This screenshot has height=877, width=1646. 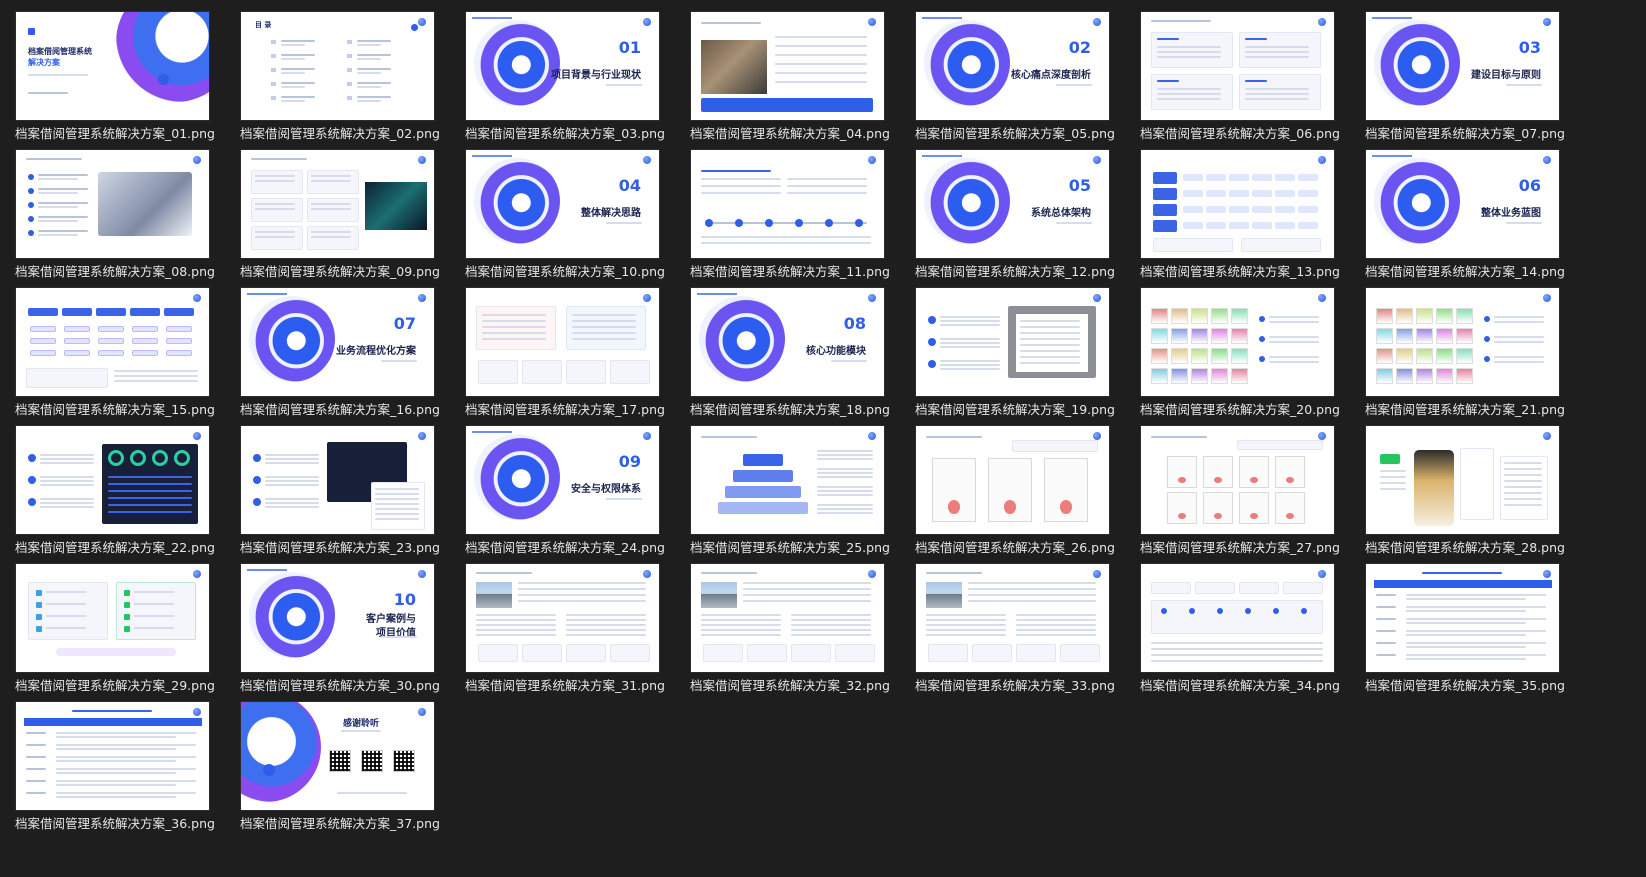 What do you see at coordinates (1028, 218) in the screenshot?
I see `file-item: 05 系统总体架构 档案借阅管理系统解决方案_12.png` at bounding box center [1028, 218].